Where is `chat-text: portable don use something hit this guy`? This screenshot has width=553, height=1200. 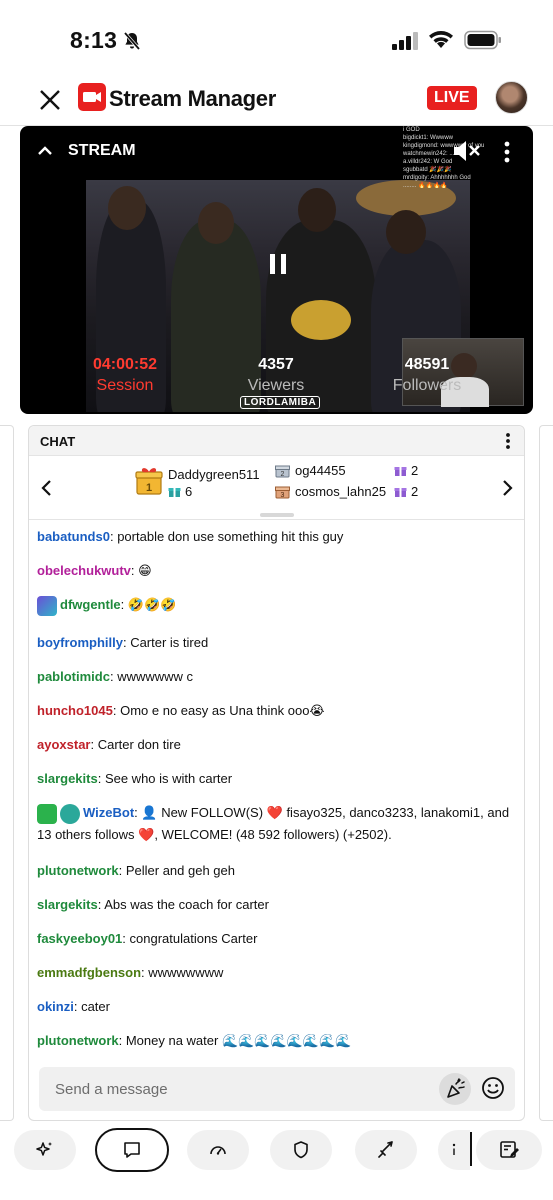 chat-text: portable don use something hit this guy is located at coordinates (230, 536).